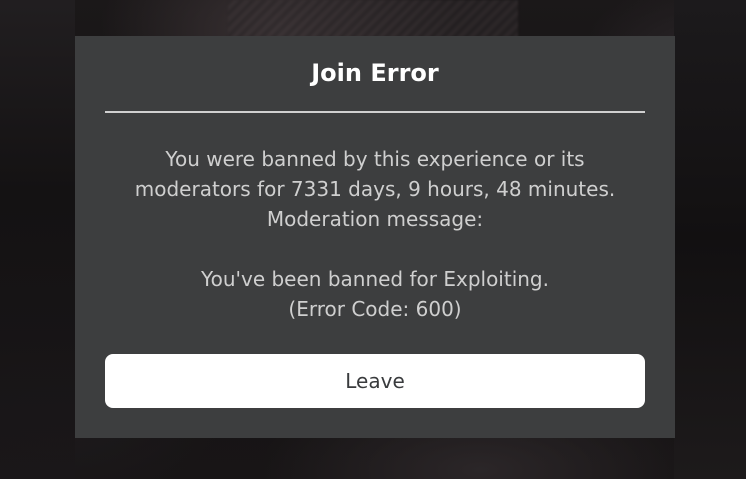 The height and width of the screenshot is (479, 746). Describe the element at coordinates (373, 20) in the screenshot. I see `background-figure` at that location.